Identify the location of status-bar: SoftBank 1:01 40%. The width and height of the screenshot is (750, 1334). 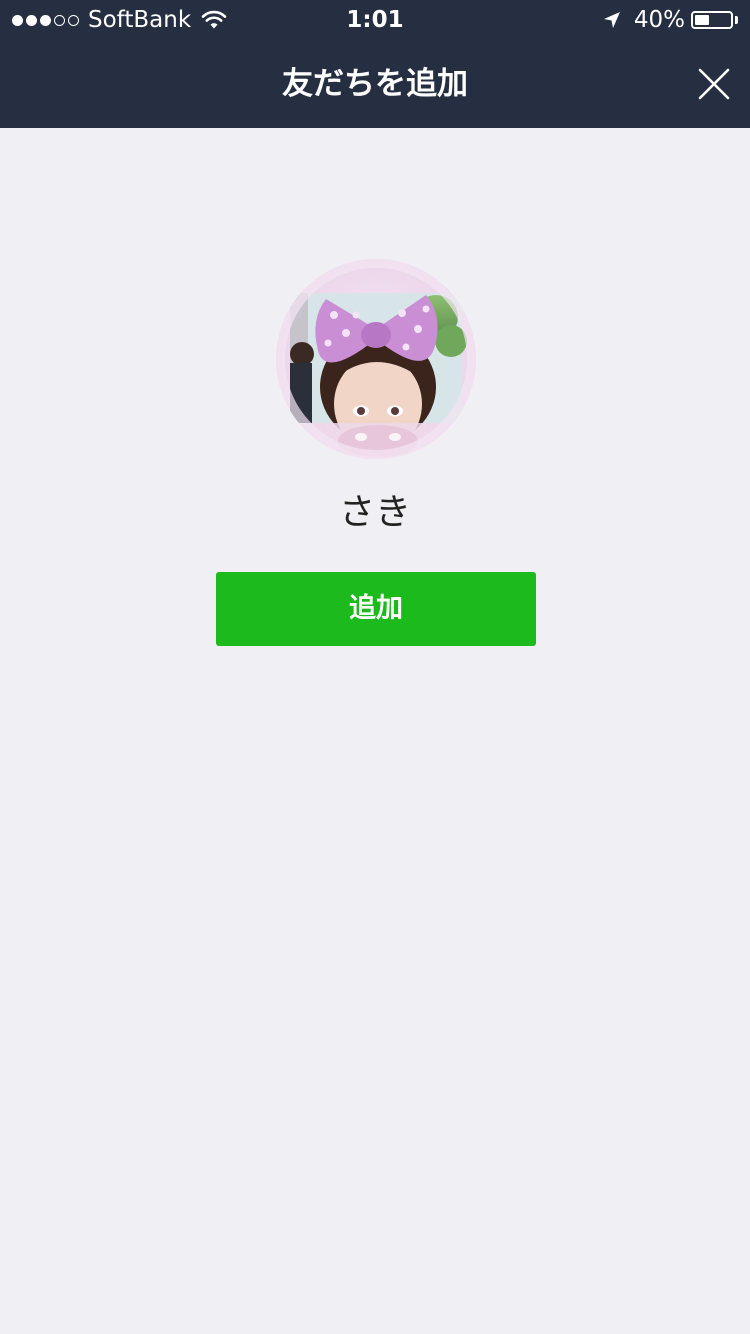
(375, 20).